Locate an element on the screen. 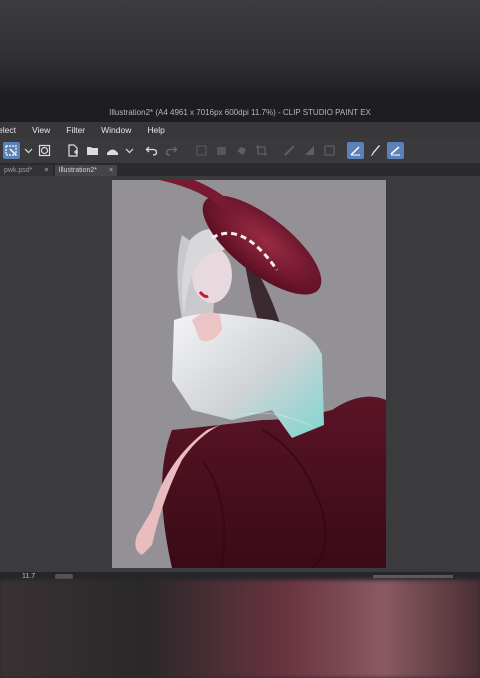 The image size is (480, 678). tab-label: Illustration2* is located at coordinates (78, 170).